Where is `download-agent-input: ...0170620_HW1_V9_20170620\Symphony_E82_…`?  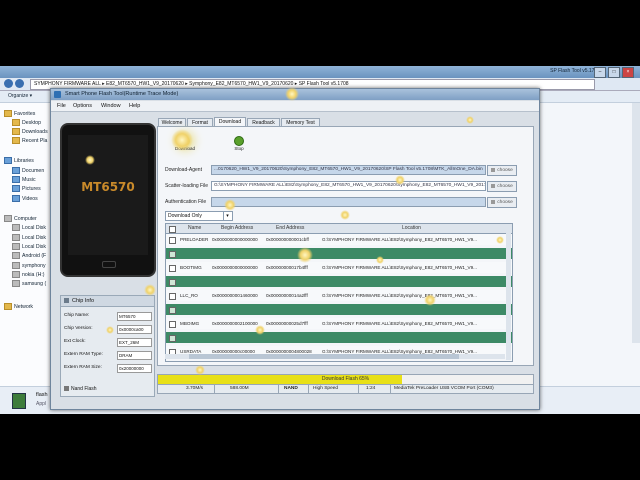 download-agent-input: ...0170620_HW1_V9_20170620\Symphony_E82_… is located at coordinates (348, 170).